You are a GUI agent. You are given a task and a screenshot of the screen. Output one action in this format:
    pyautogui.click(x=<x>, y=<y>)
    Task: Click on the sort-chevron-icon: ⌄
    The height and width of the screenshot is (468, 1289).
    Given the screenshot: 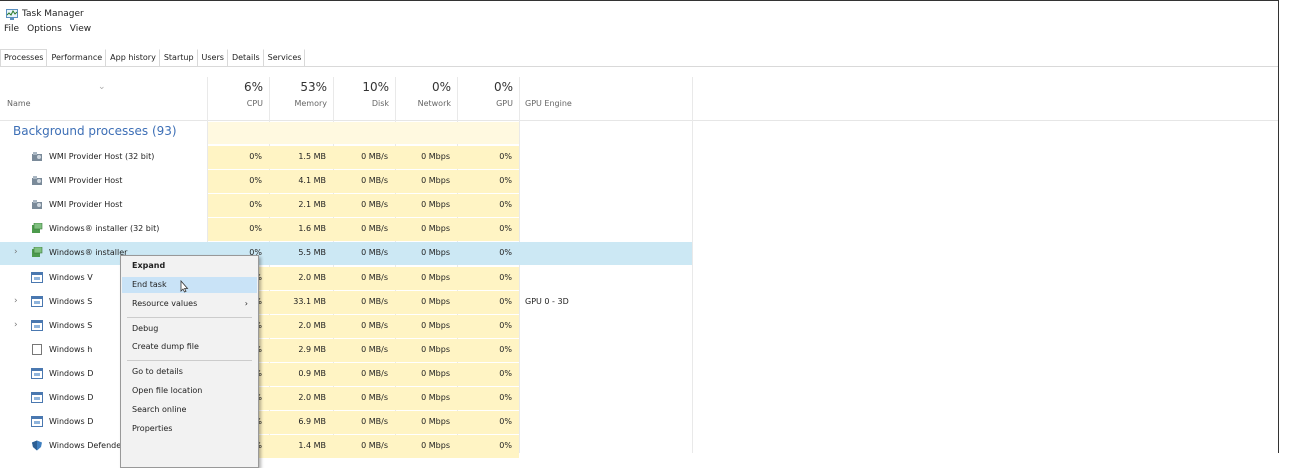 What is the action you would take?
    pyautogui.click(x=102, y=87)
    